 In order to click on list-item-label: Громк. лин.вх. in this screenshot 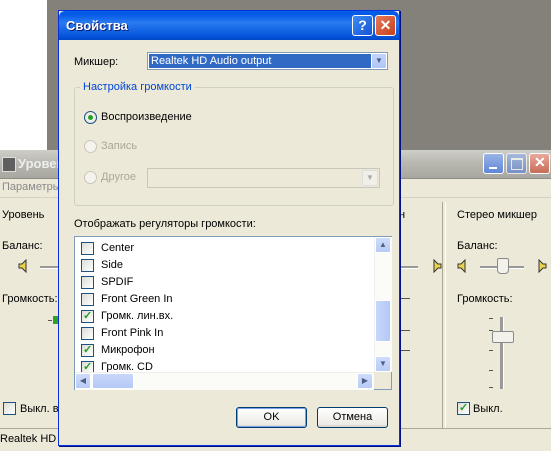, I will do `click(137, 316)`.